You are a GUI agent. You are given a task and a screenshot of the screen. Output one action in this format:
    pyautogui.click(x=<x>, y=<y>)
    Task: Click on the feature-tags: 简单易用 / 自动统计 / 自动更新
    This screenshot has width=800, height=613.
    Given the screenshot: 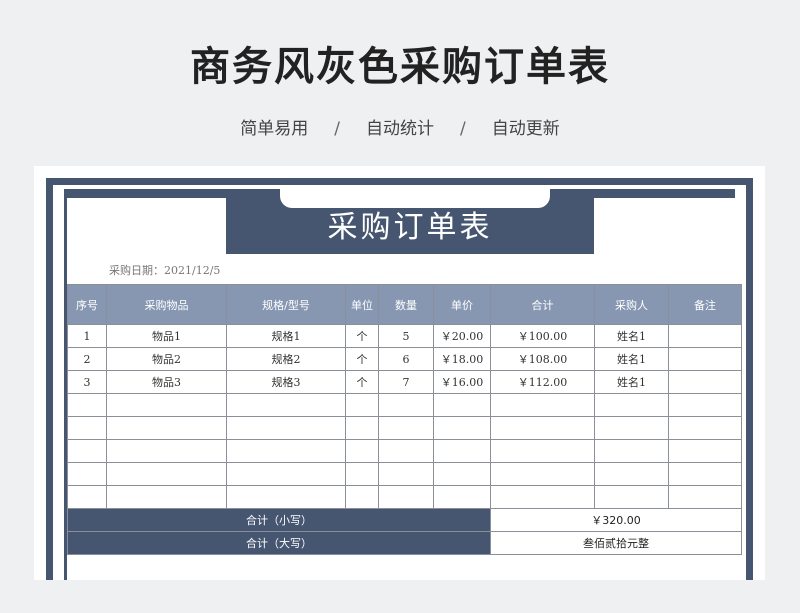 What is the action you would take?
    pyautogui.click(x=400, y=126)
    